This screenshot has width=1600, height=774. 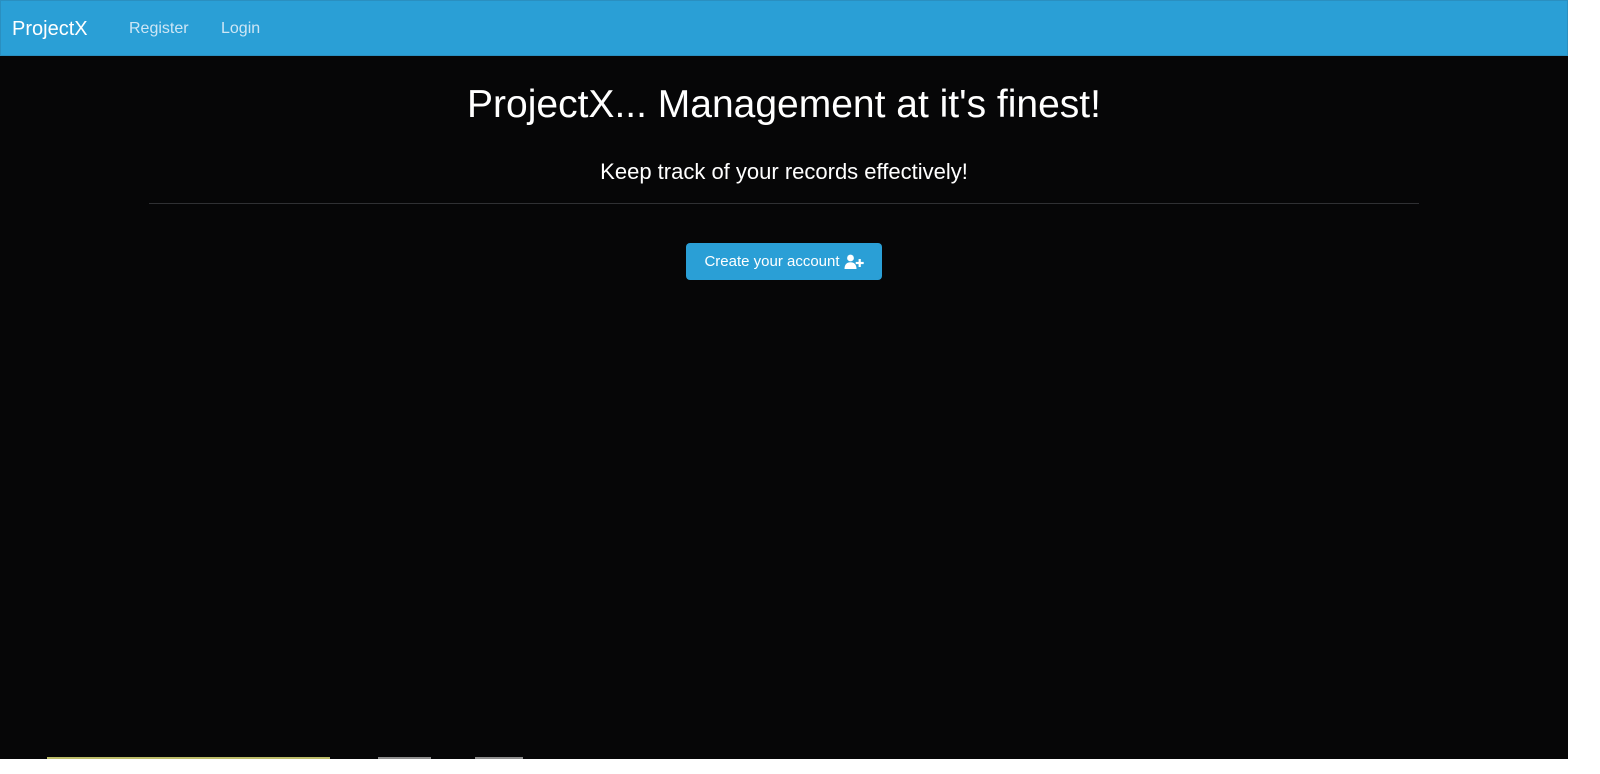 I want to click on nav-register-link: Register, so click(x=159, y=29).